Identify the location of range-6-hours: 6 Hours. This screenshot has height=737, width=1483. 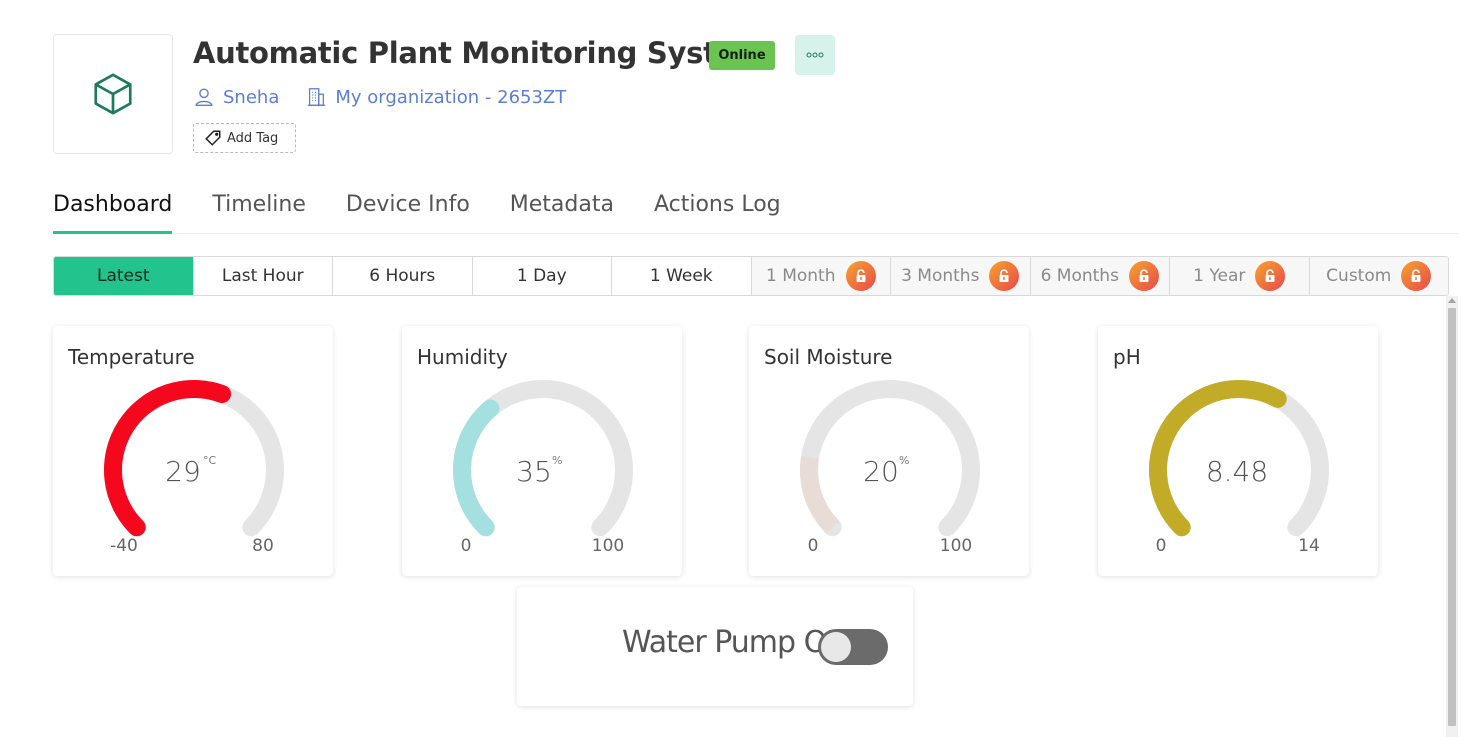
(403, 276).